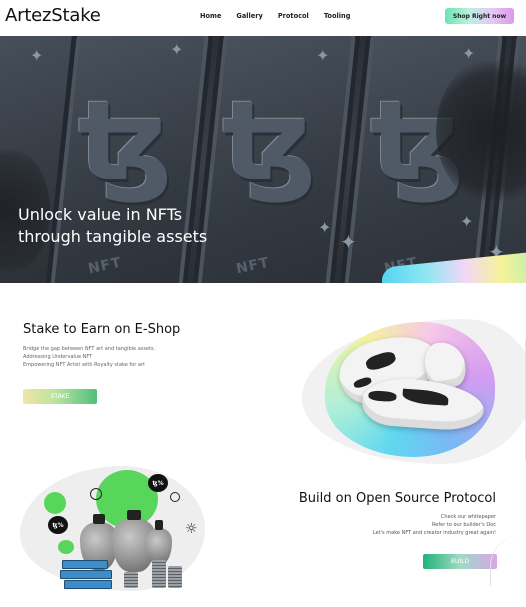 The height and width of the screenshot is (607, 526). Describe the element at coordinates (425, 397) in the screenshot. I see `sneaker-swoosh` at that location.